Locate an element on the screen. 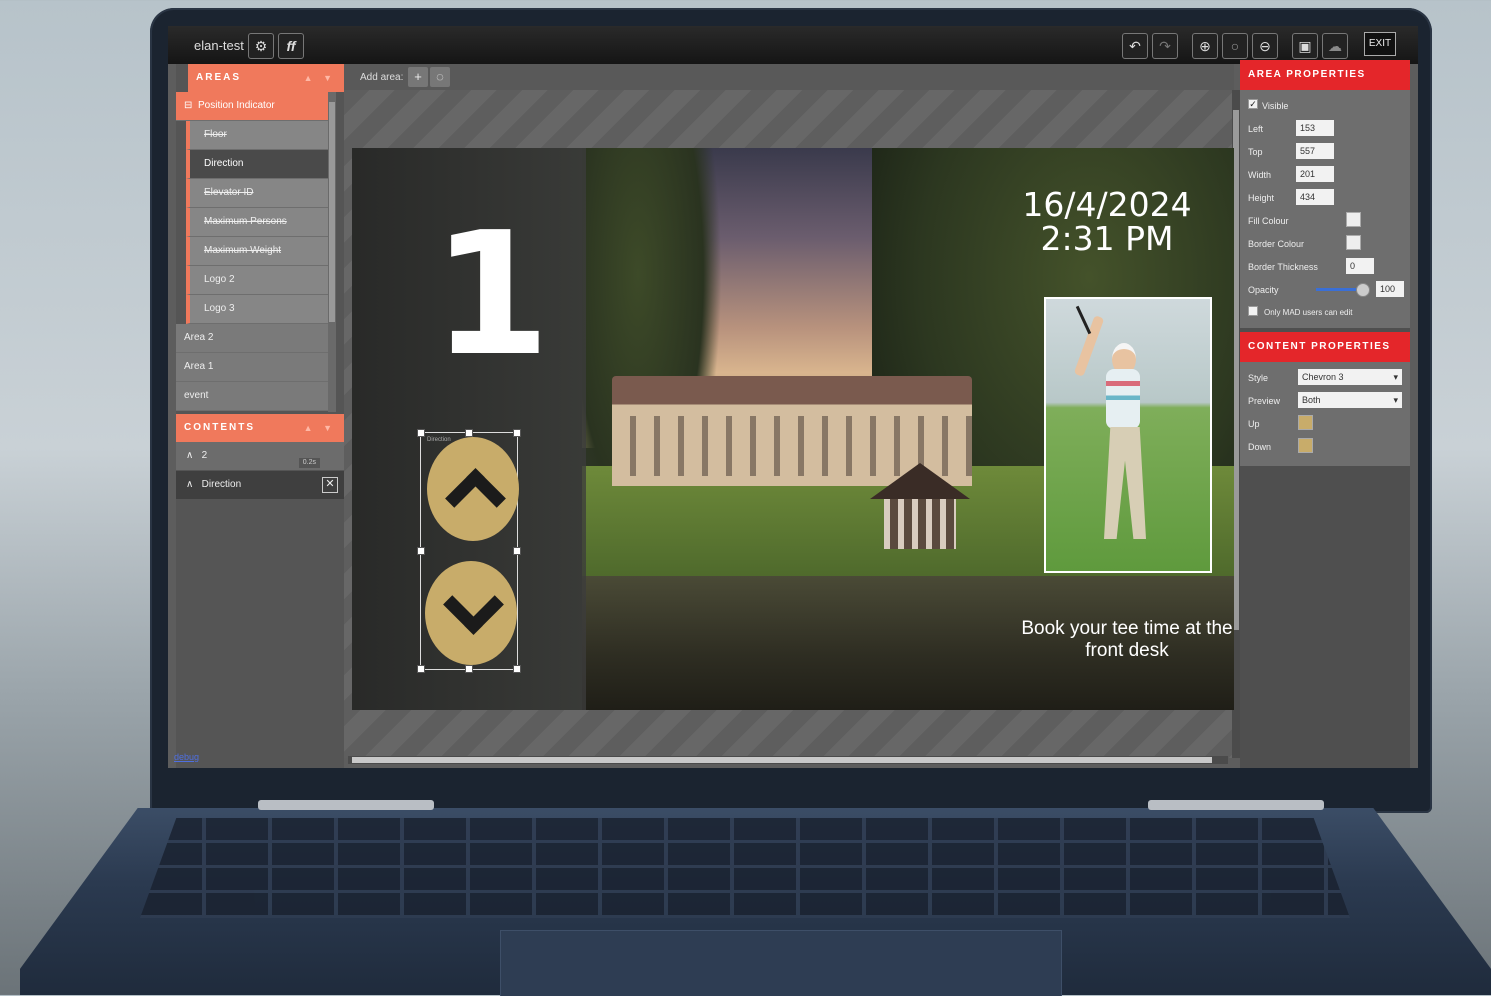  opacity-input: 100 is located at coordinates (1390, 289).